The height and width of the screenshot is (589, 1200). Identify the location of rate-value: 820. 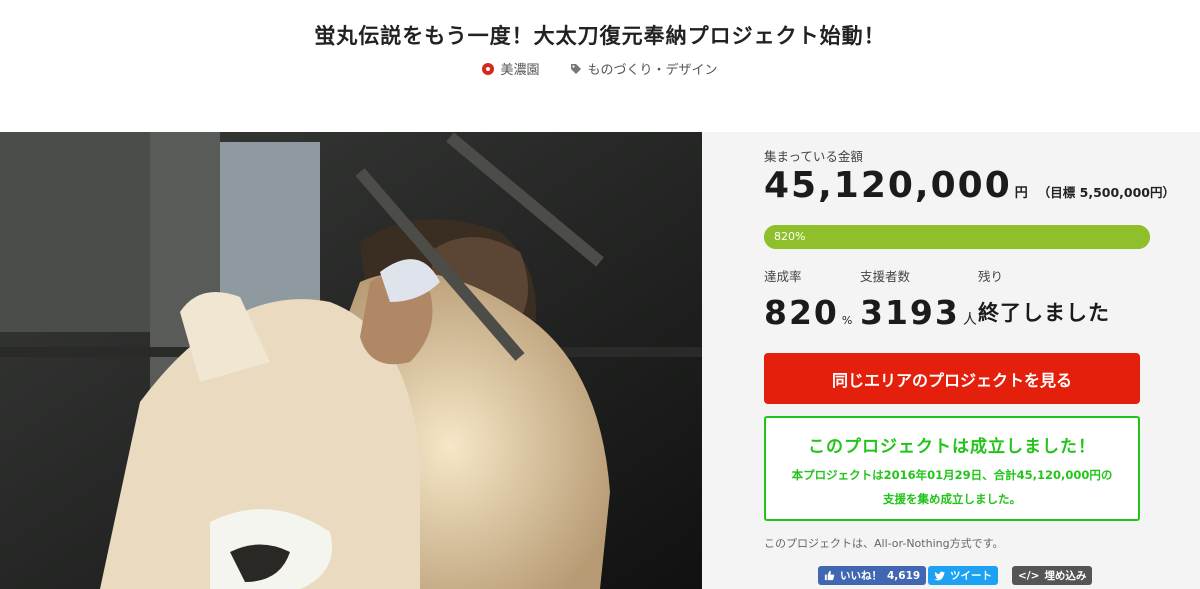
(801, 312).